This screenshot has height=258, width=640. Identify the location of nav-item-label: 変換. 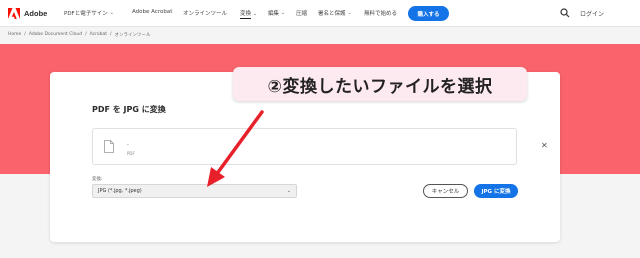
(246, 15).